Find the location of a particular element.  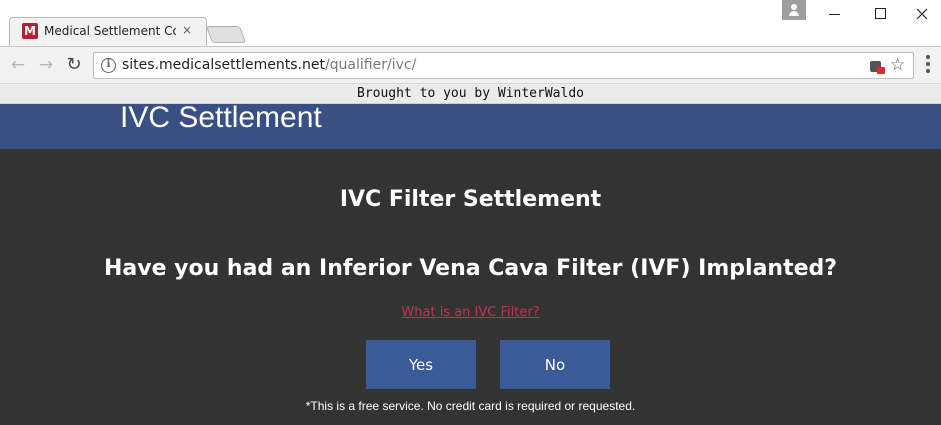

maximize-button is located at coordinates (881, 14).